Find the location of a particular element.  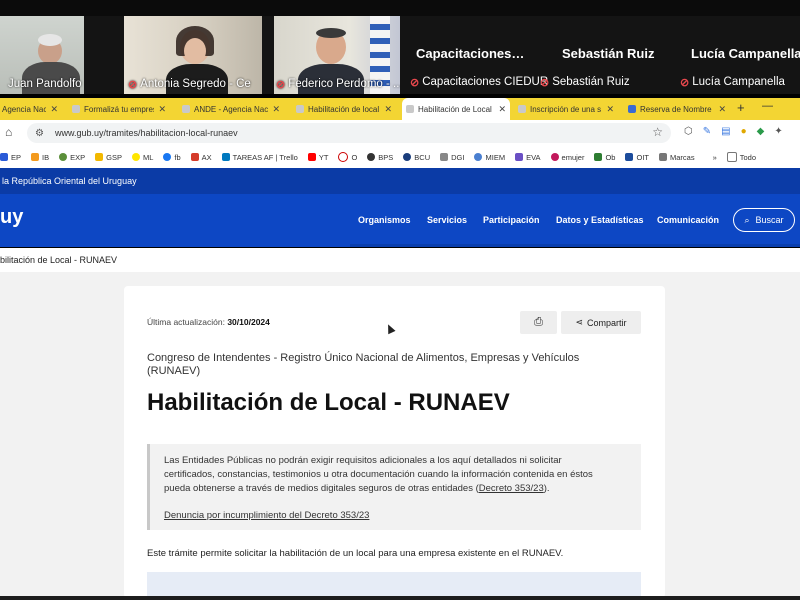

print-button: ⎙ is located at coordinates (538, 322).